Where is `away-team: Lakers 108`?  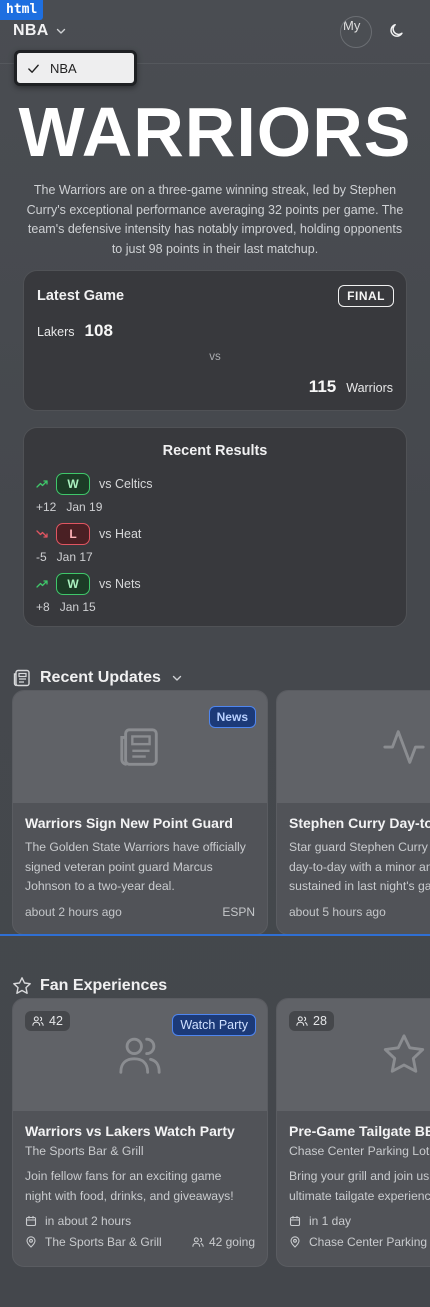
away-team: Lakers 108 is located at coordinates (75, 331).